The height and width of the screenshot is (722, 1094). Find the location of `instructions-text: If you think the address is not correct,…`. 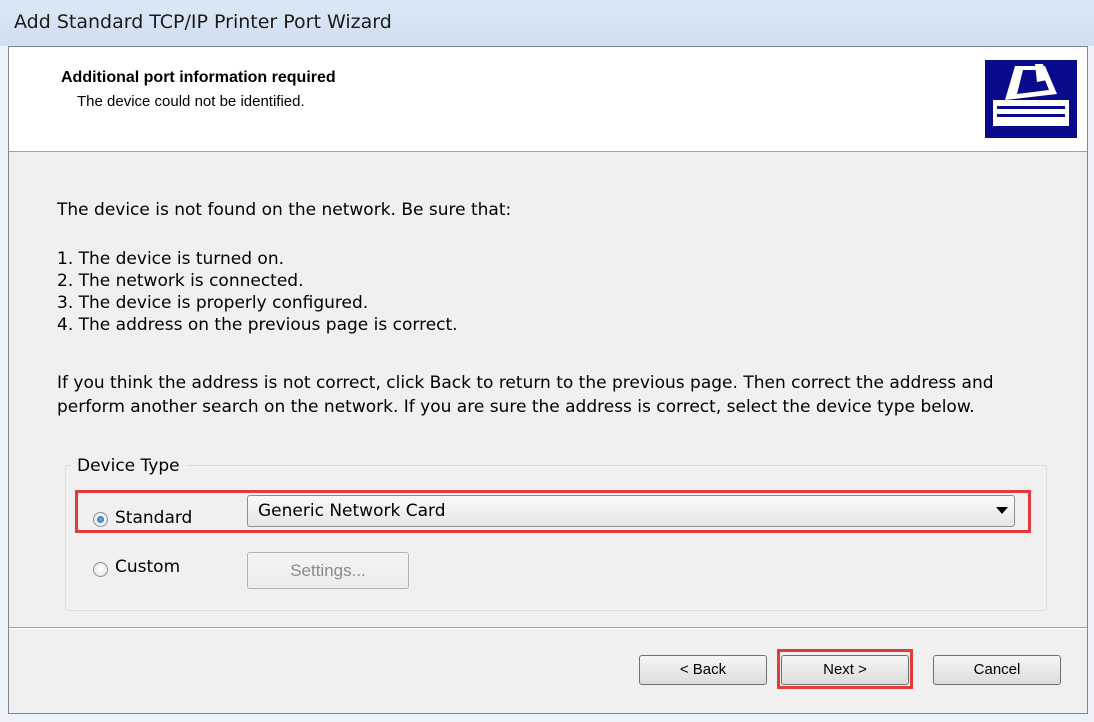

instructions-text: If you think the address is not correct,… is located at coordinates (525, 395).